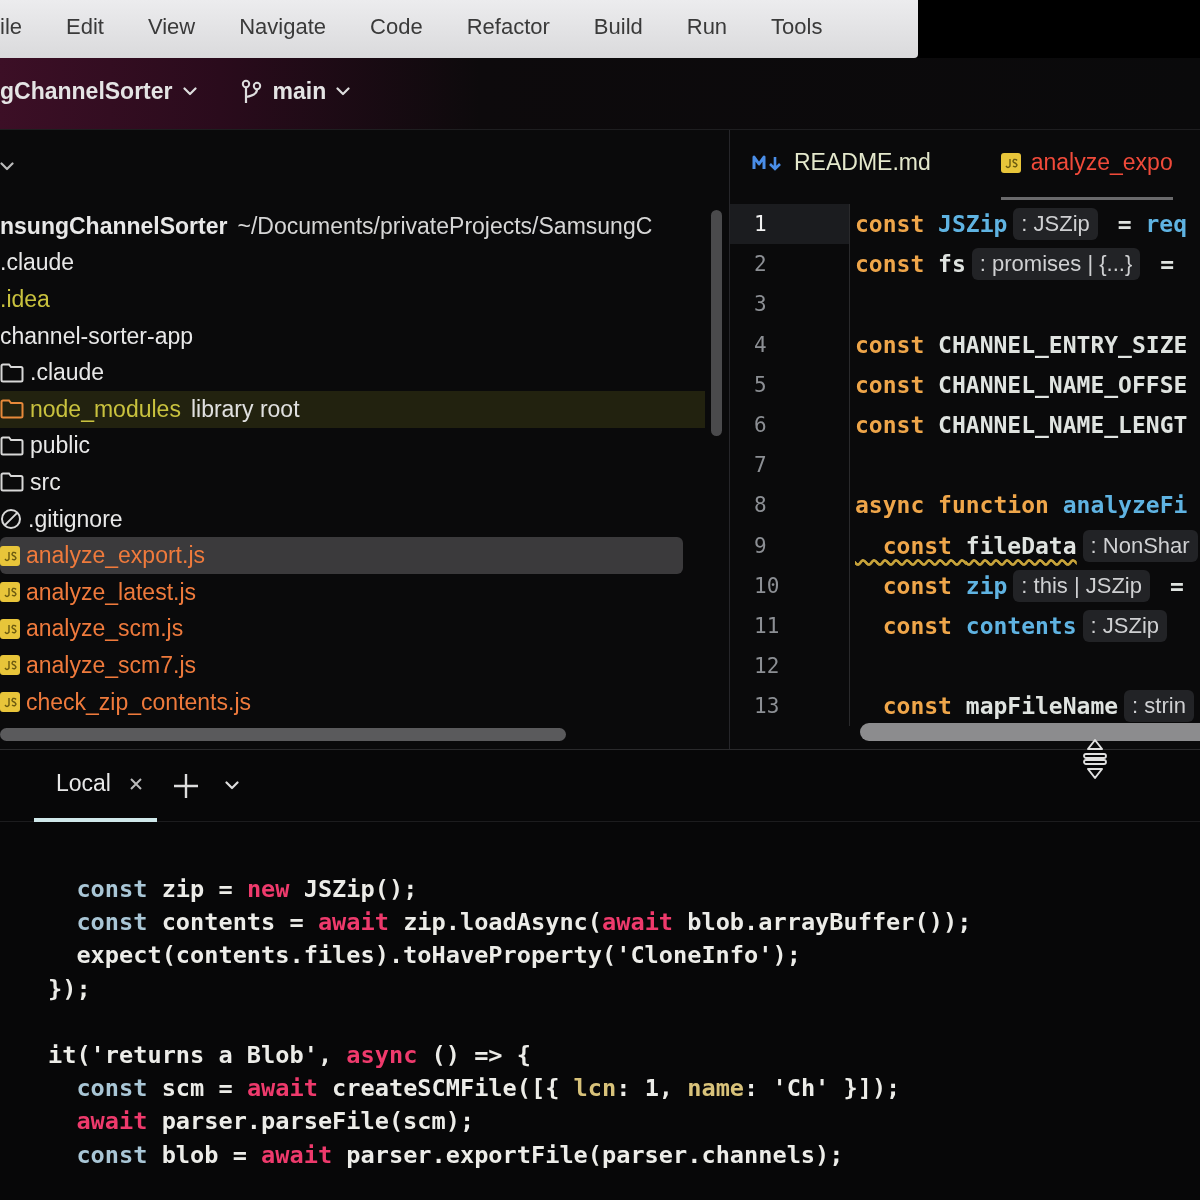  What do you see at coordinates (716, 1088) in the screenshot?
I see `code-token: name` at bounding box center [716, 1088].